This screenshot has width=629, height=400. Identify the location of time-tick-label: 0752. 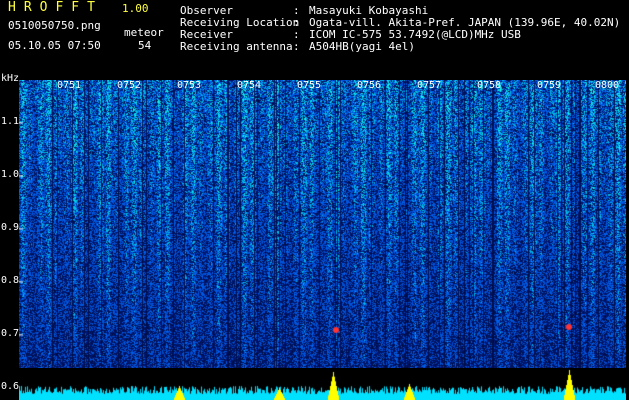
(129, 85).